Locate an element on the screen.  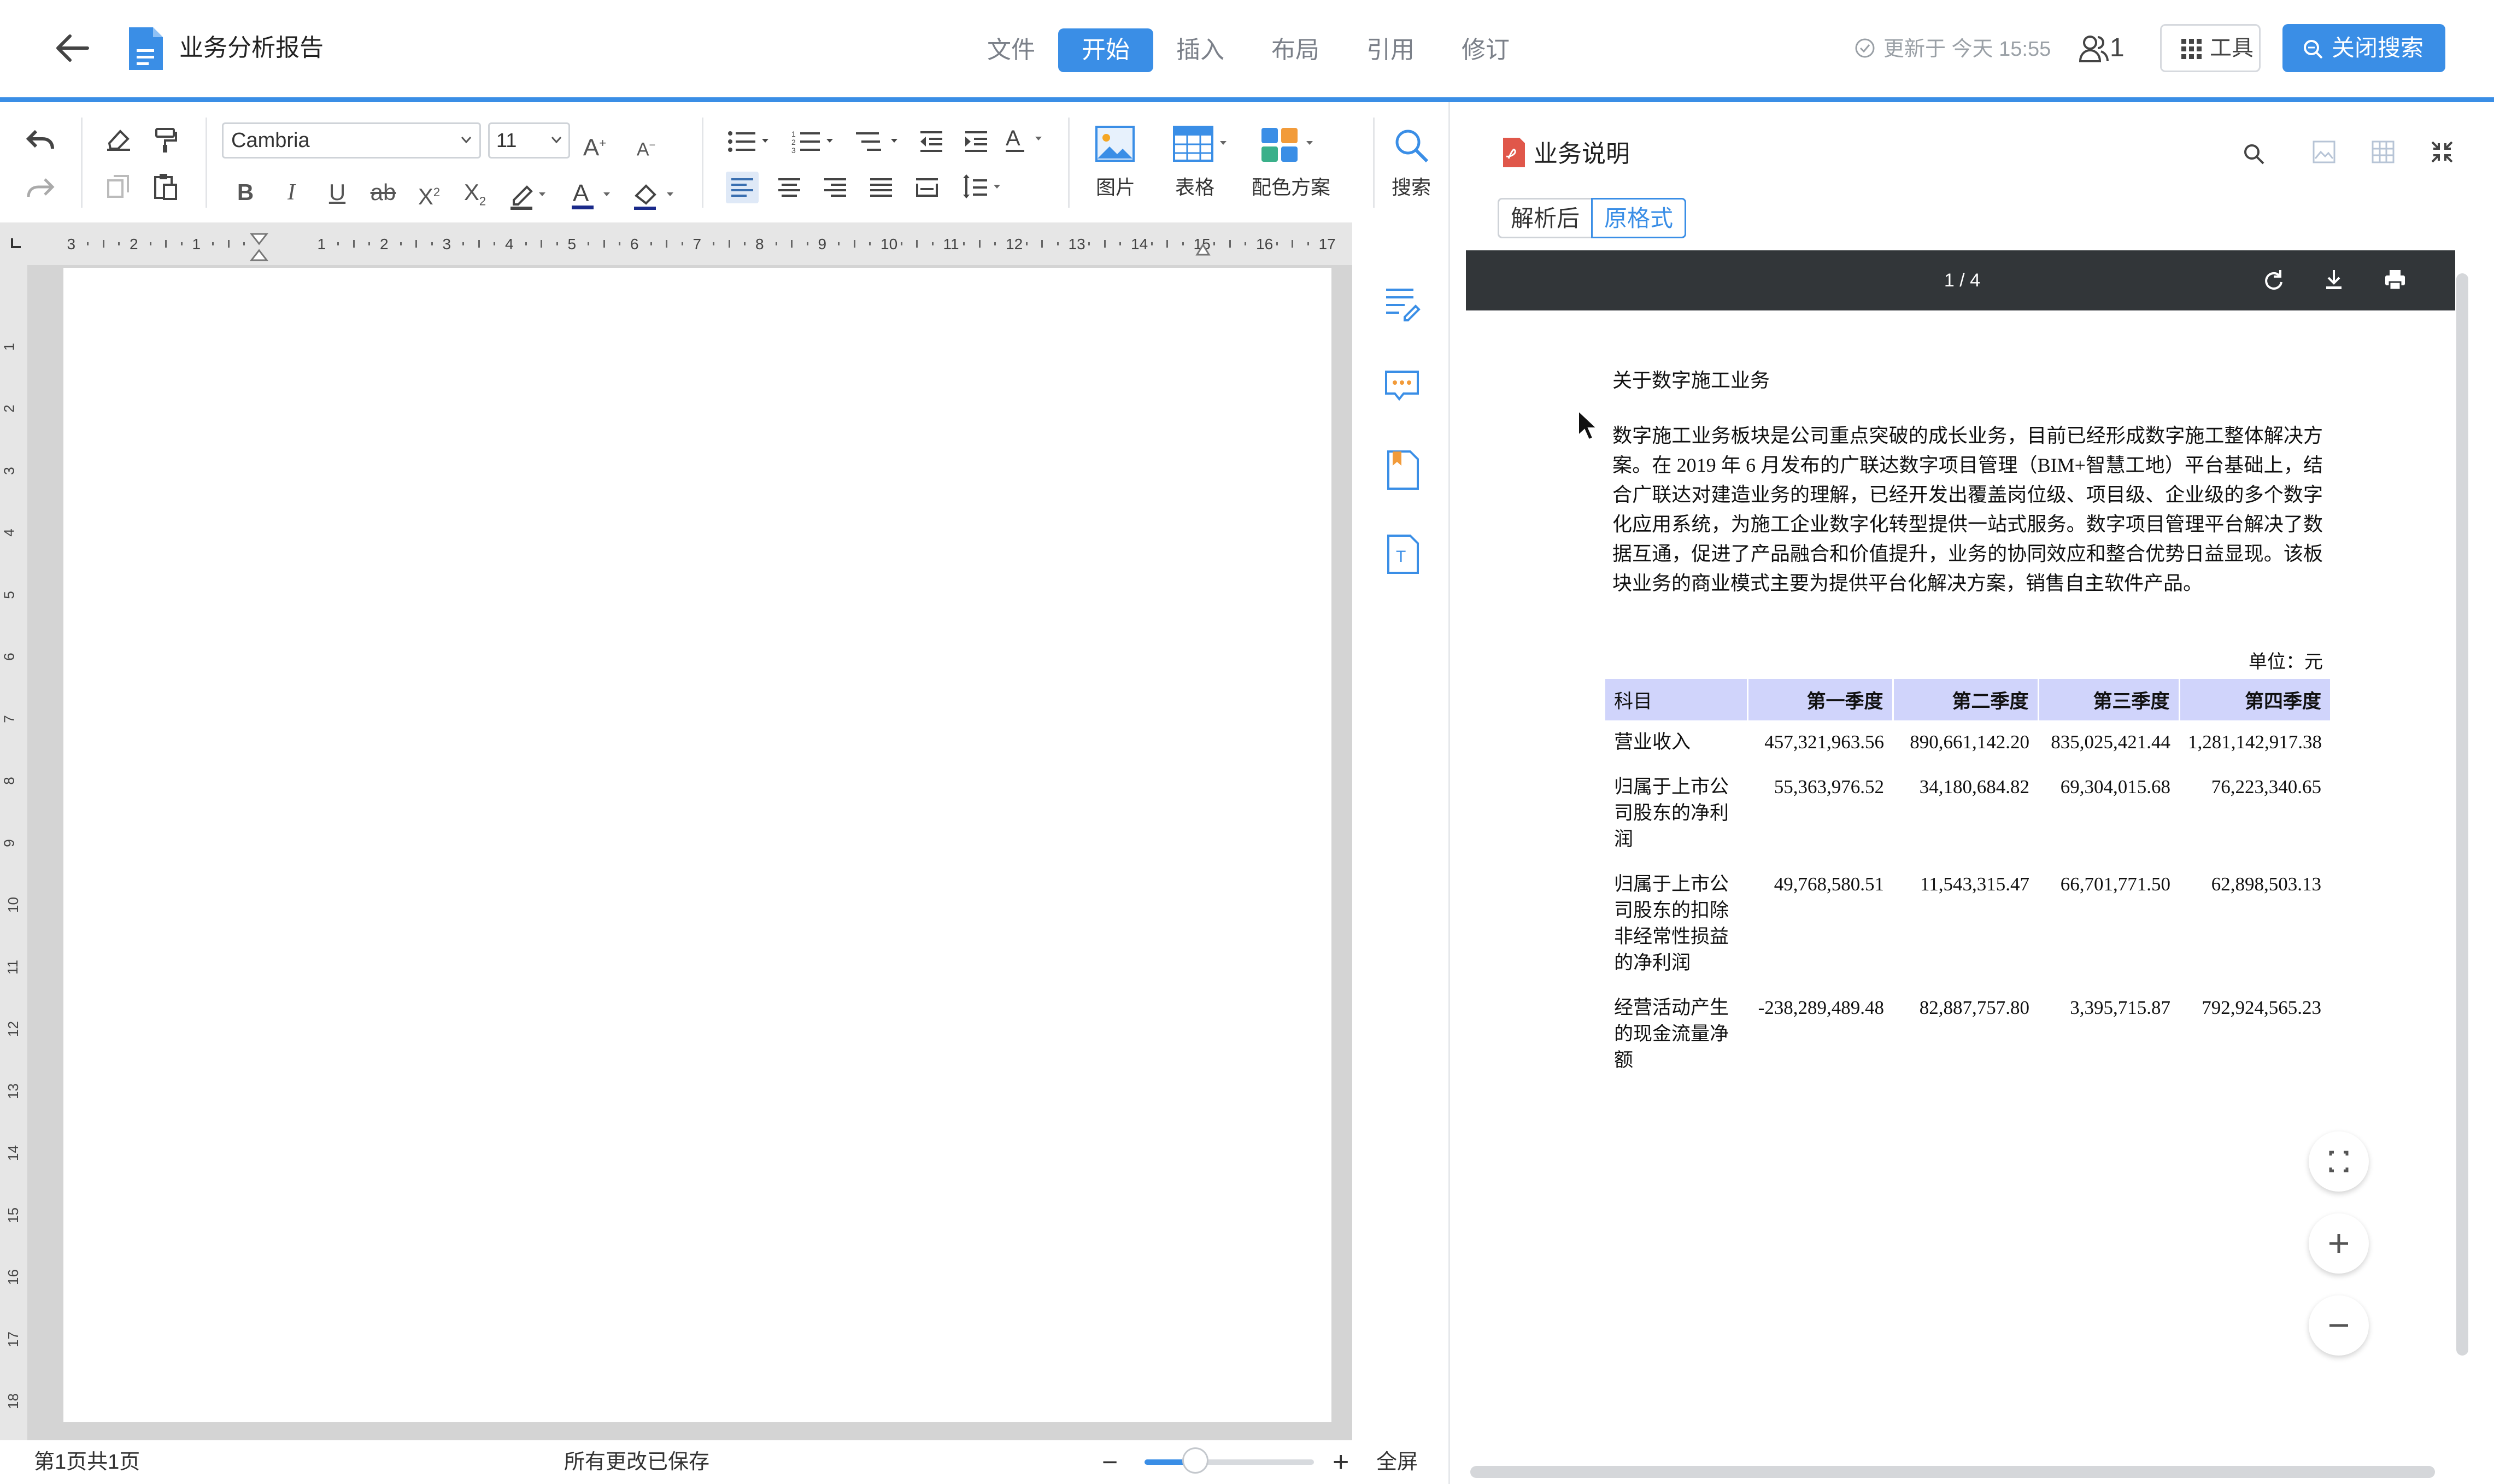
menu-reference: 引用 is located at coordinates (1391, 50).